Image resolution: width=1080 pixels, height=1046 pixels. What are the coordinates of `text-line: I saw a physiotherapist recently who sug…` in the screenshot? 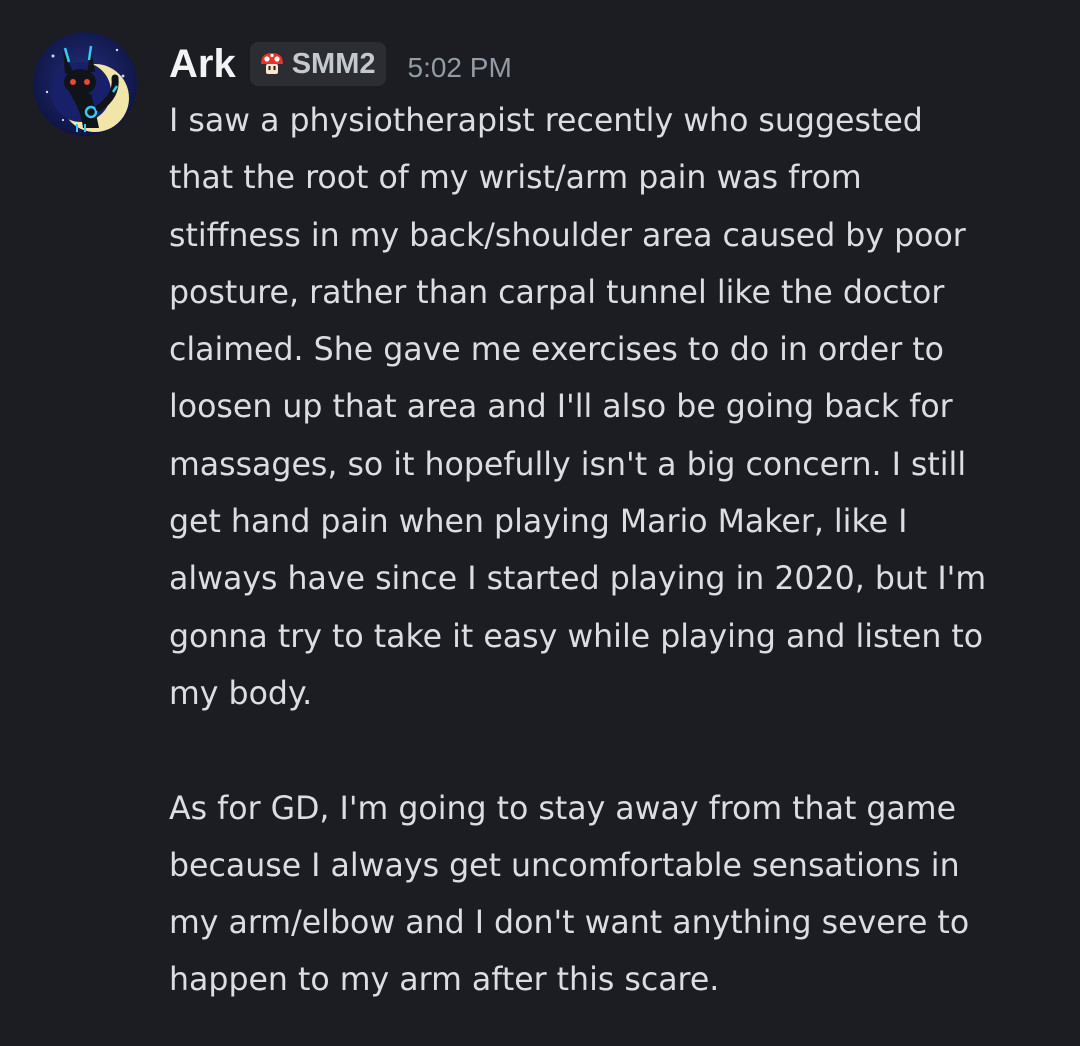 It's located at (546, 121).